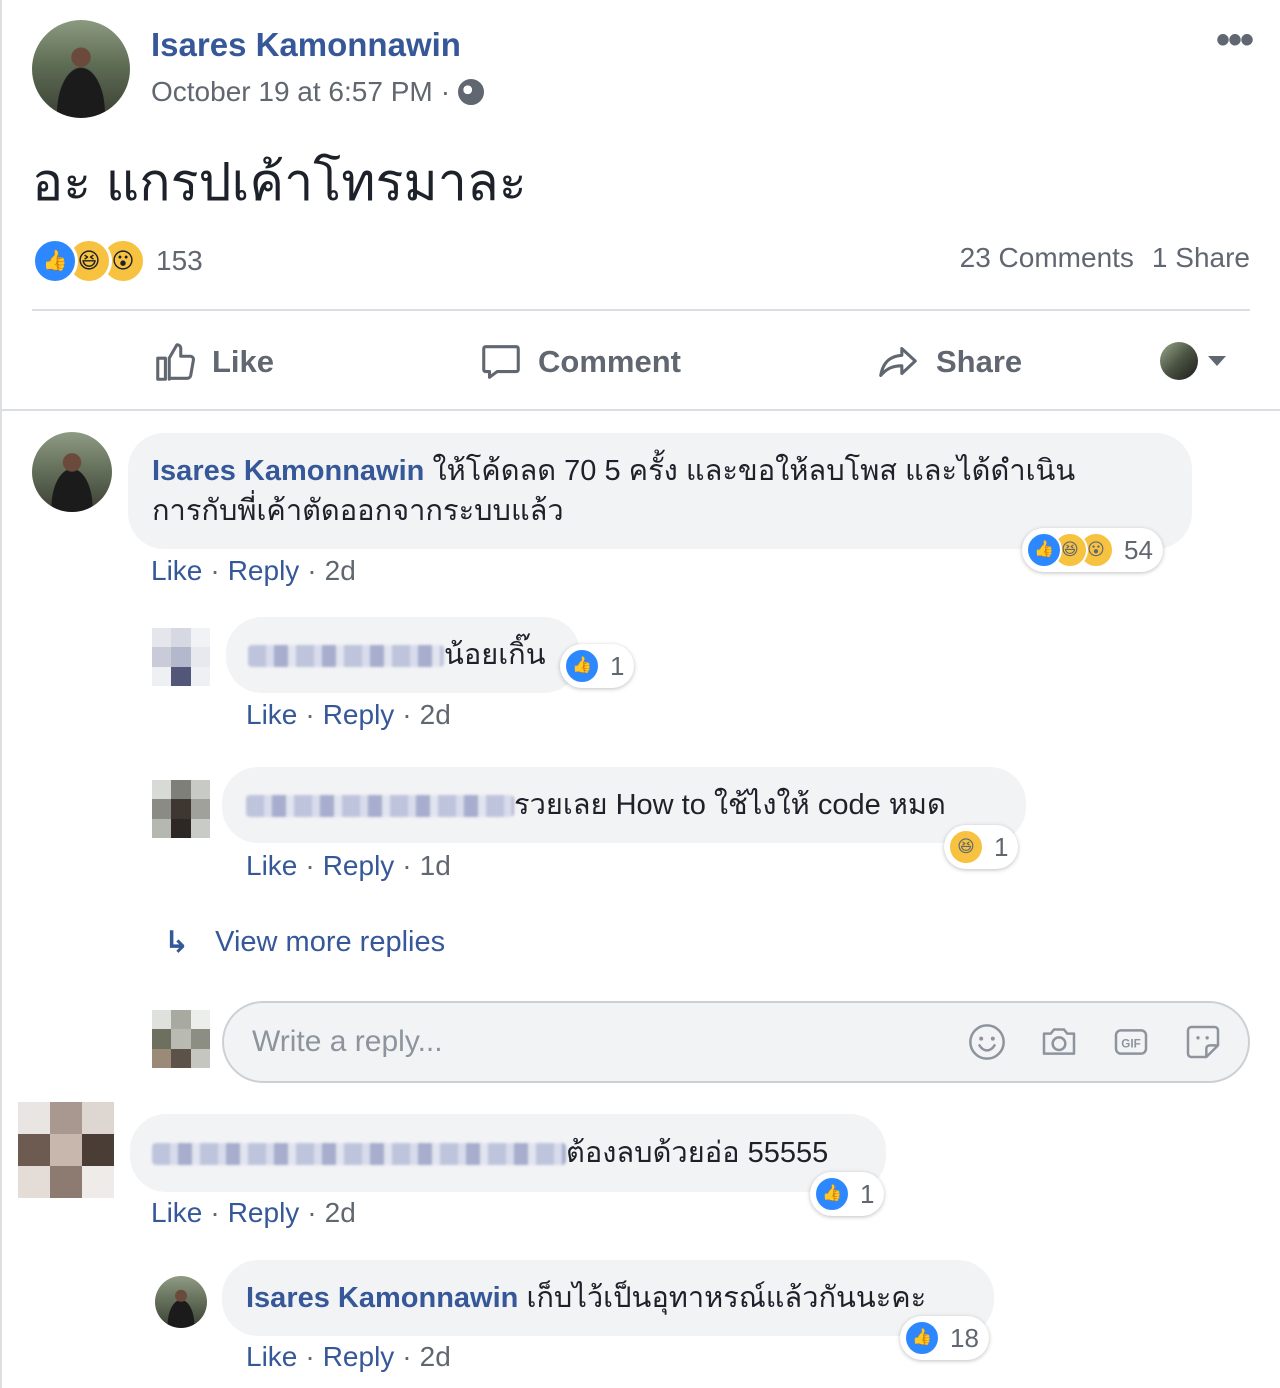  What do you see at coordinates (330, 942) in the screenshot?
I see `view-more-replies-label: View more replies` at bounding box center [330, 942].